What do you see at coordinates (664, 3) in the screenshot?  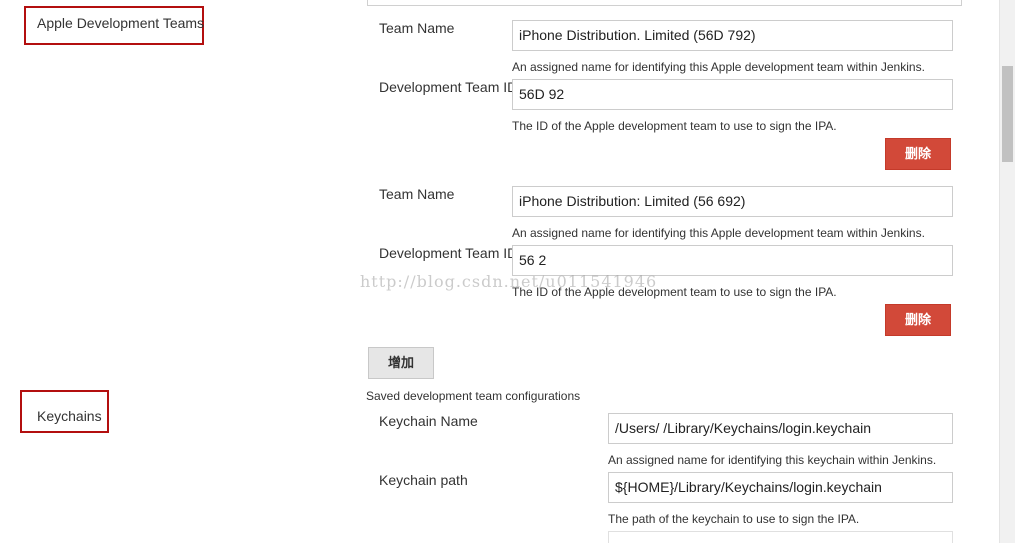 I see `previous-field-box` at bounding box center [664, 3].